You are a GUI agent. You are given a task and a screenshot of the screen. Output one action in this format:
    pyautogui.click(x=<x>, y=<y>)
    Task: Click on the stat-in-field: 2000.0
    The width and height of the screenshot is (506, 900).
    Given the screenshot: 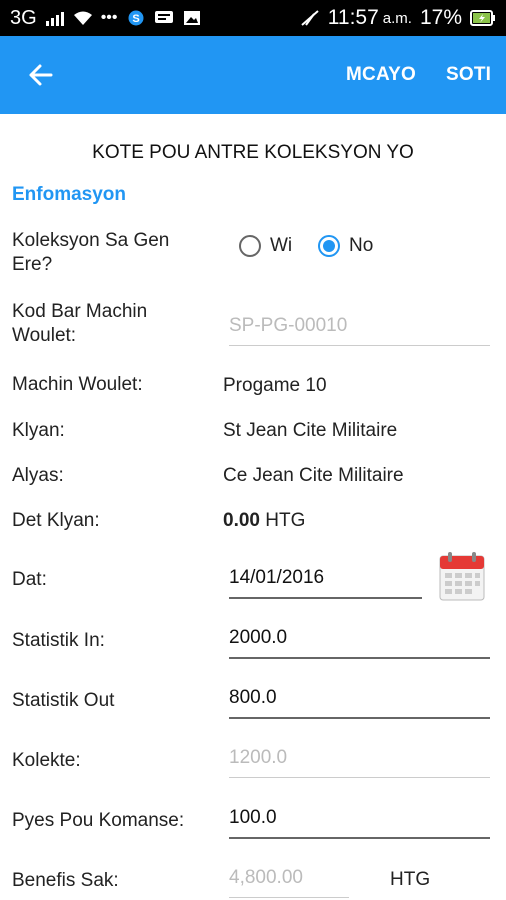 What is the action you would take?
    pyautogui.click(x=359, y=642)
    